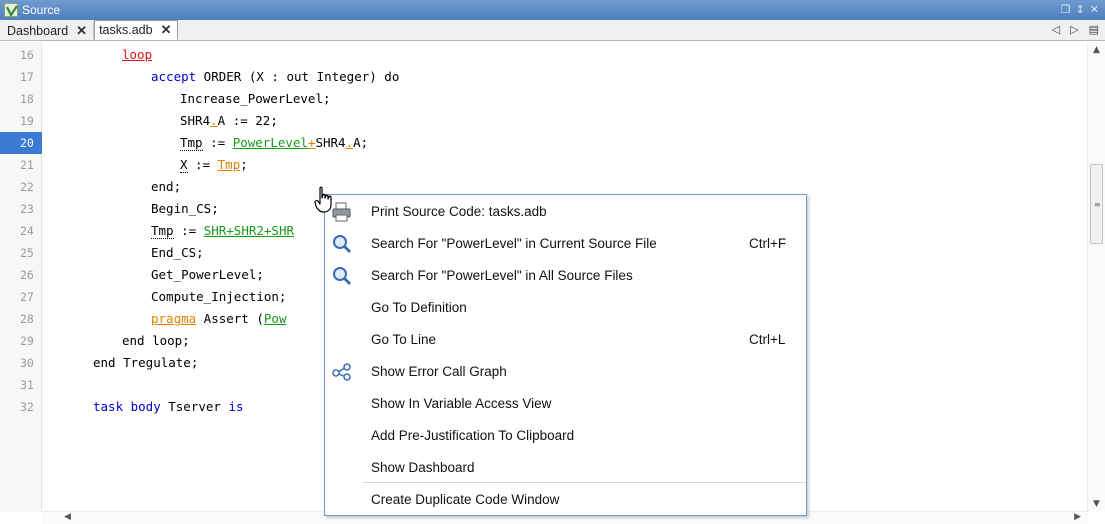  What do you see at coordinates (439, 371) in the screenshot?
I see `menu-item-label: Show Error Call Graph` at bounding box center [439, 371].